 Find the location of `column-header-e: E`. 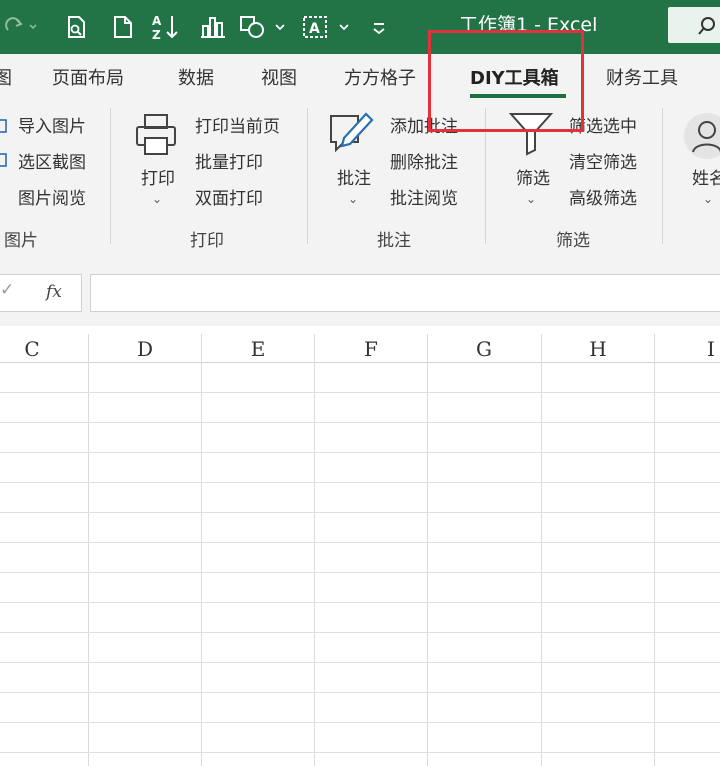

column-header-e: E is located at coordinates (258, 348).